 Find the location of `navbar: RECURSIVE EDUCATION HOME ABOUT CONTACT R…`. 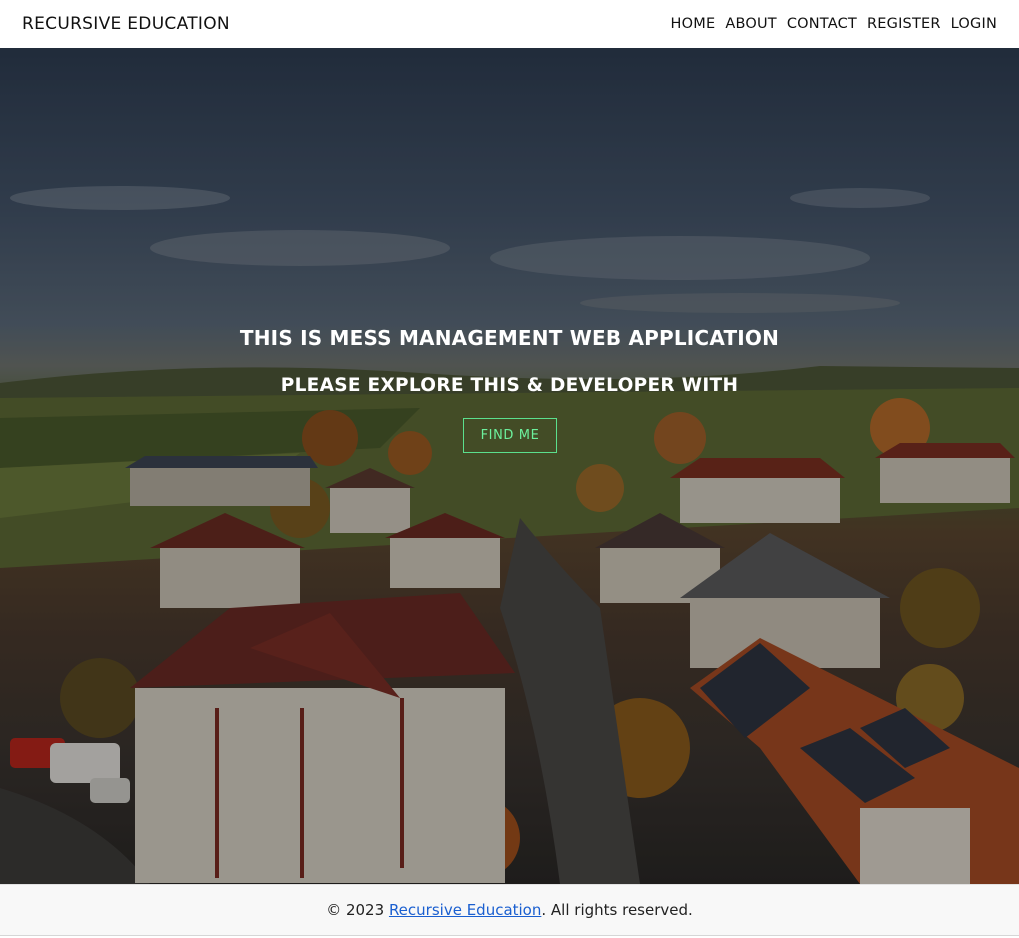

navbar: RECURSIVE EDUCATION HOME ABOUT CONTACT R… is located at coordinates (509, 24).